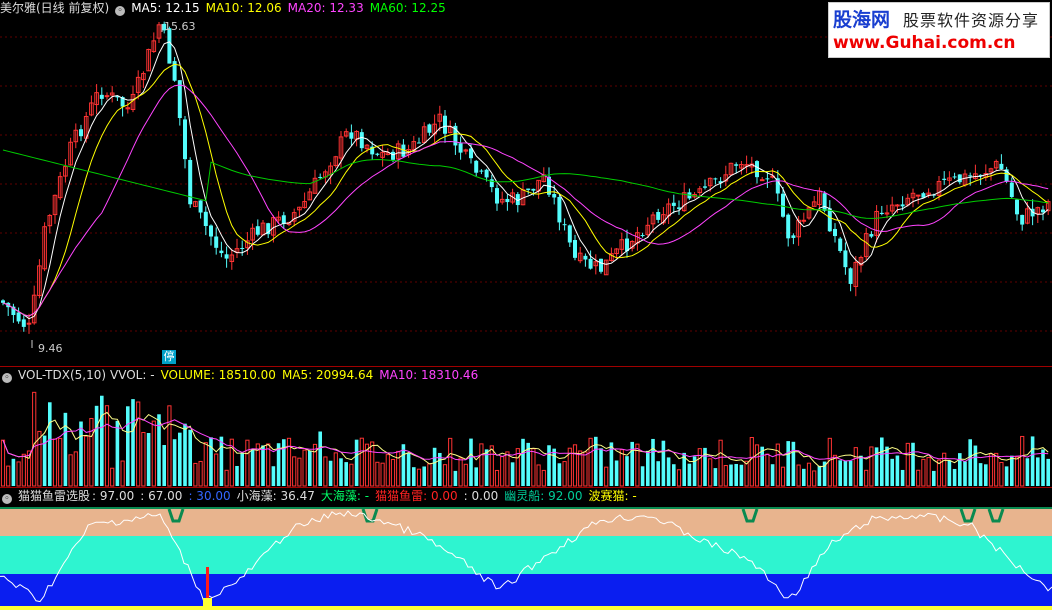  Describe the element at coordinates (924, 43) in the screenshot. I see `logo-url: www.Guhai.com.cn` at that location.